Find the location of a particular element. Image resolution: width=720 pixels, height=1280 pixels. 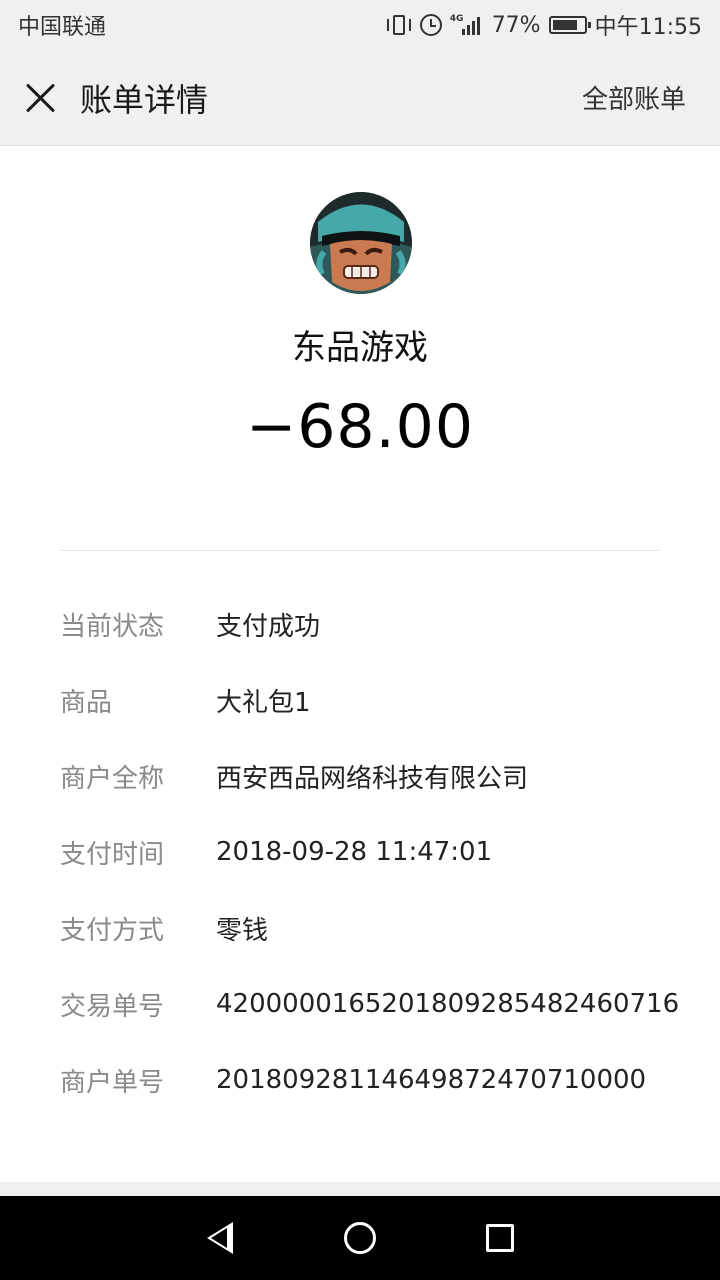

signal-icon: 4G is located at coordinates (467, 25).